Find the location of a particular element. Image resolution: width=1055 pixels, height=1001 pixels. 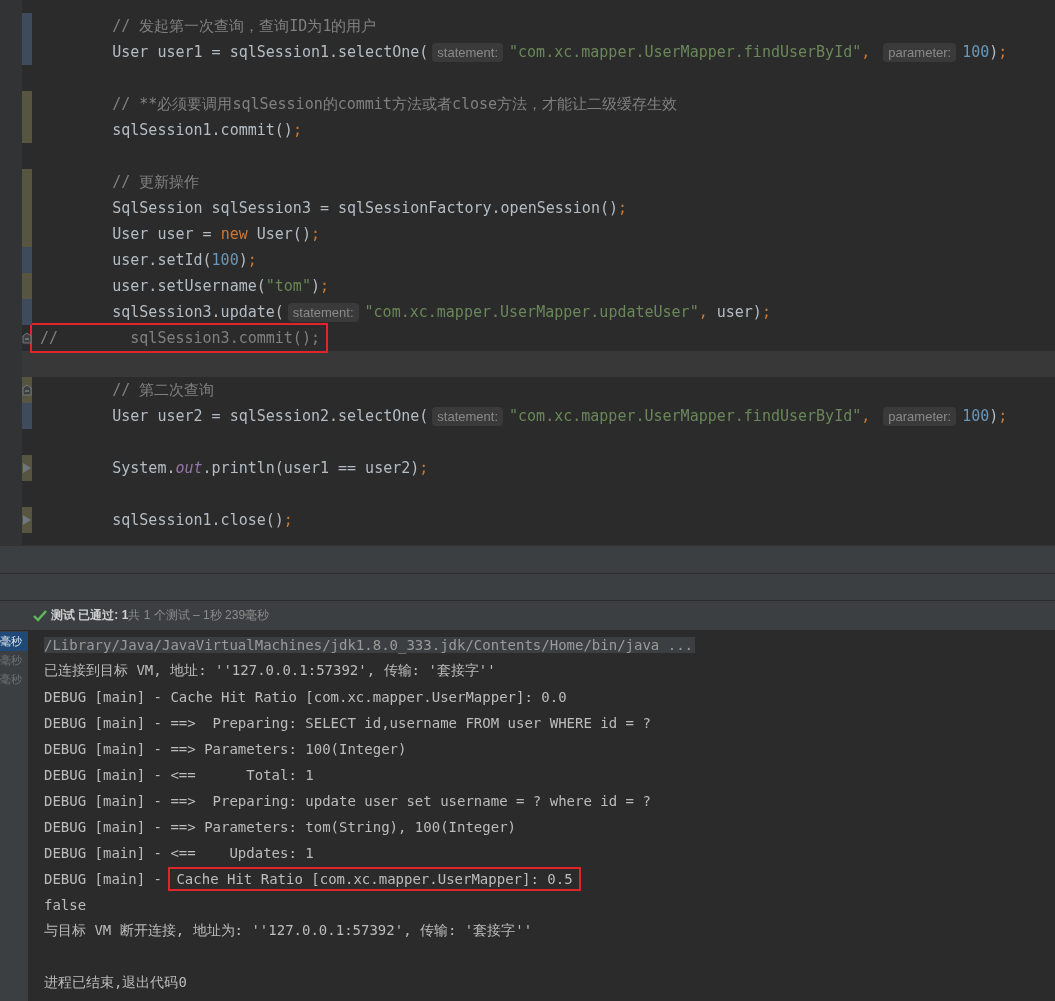

console-line: 进程已结束,退出代码0 is located at coordinates (115, 983).